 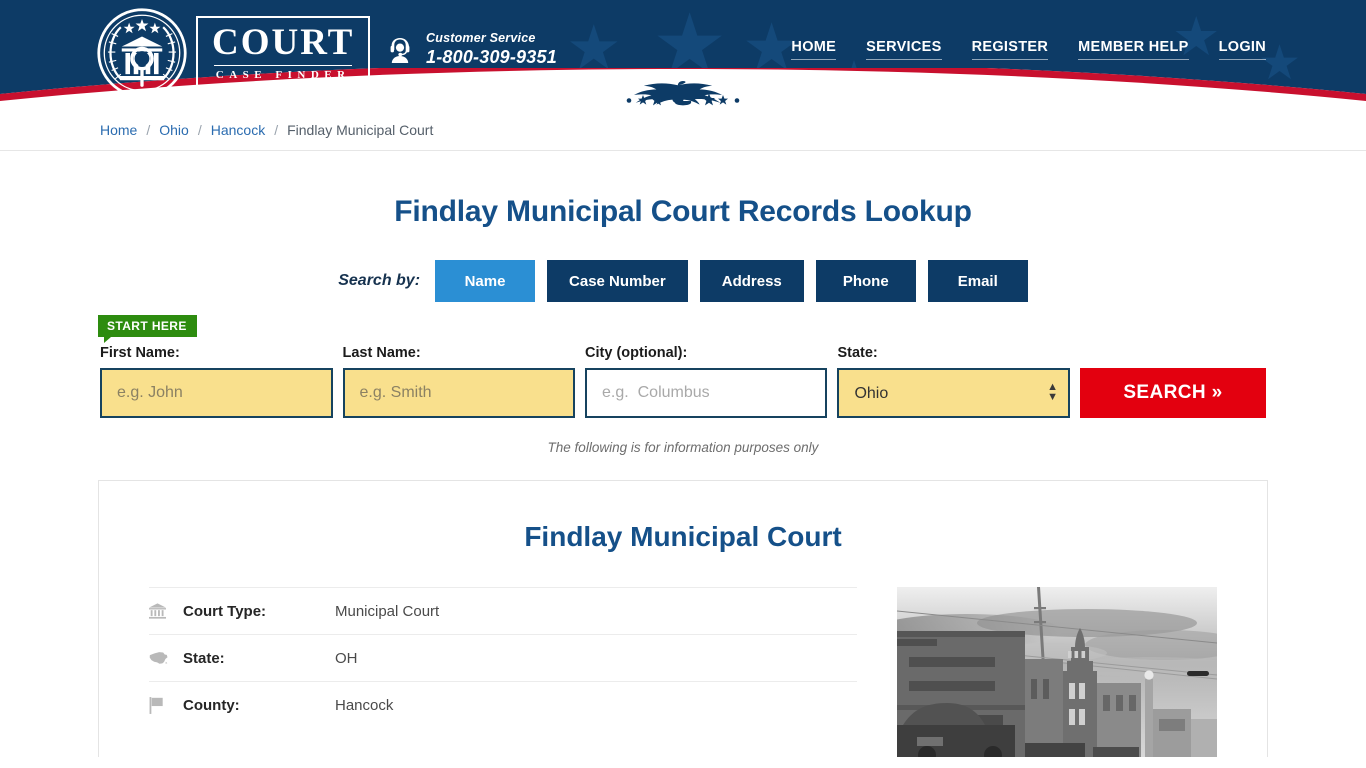 I want to click on first-name-field-group: First Name:, so click(x=216, y=381).